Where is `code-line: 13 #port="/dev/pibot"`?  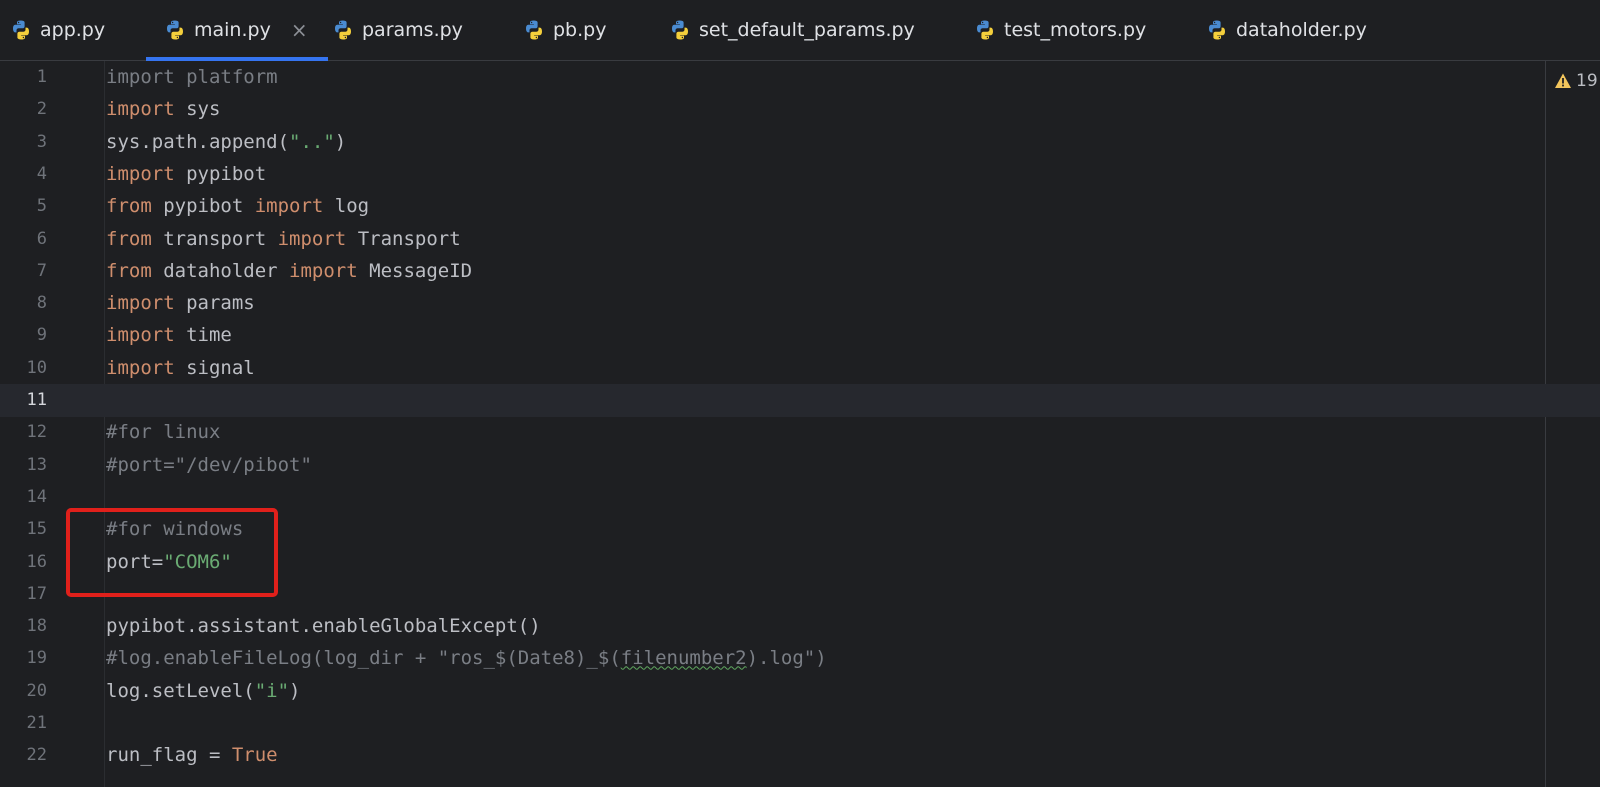
code-line: 13 #port="/dev/pibot" is located at coordinates (800, 465).